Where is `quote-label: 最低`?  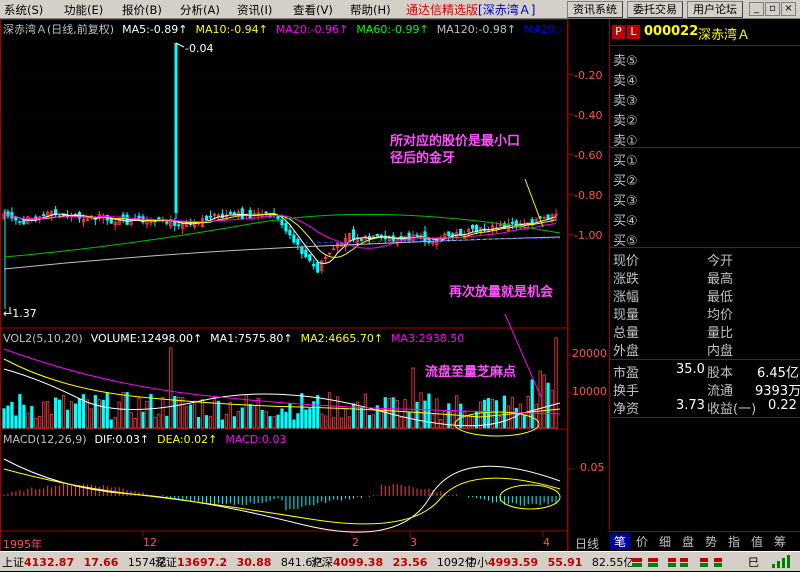
quote-label: 最低 is located at coordinates (720, 297).